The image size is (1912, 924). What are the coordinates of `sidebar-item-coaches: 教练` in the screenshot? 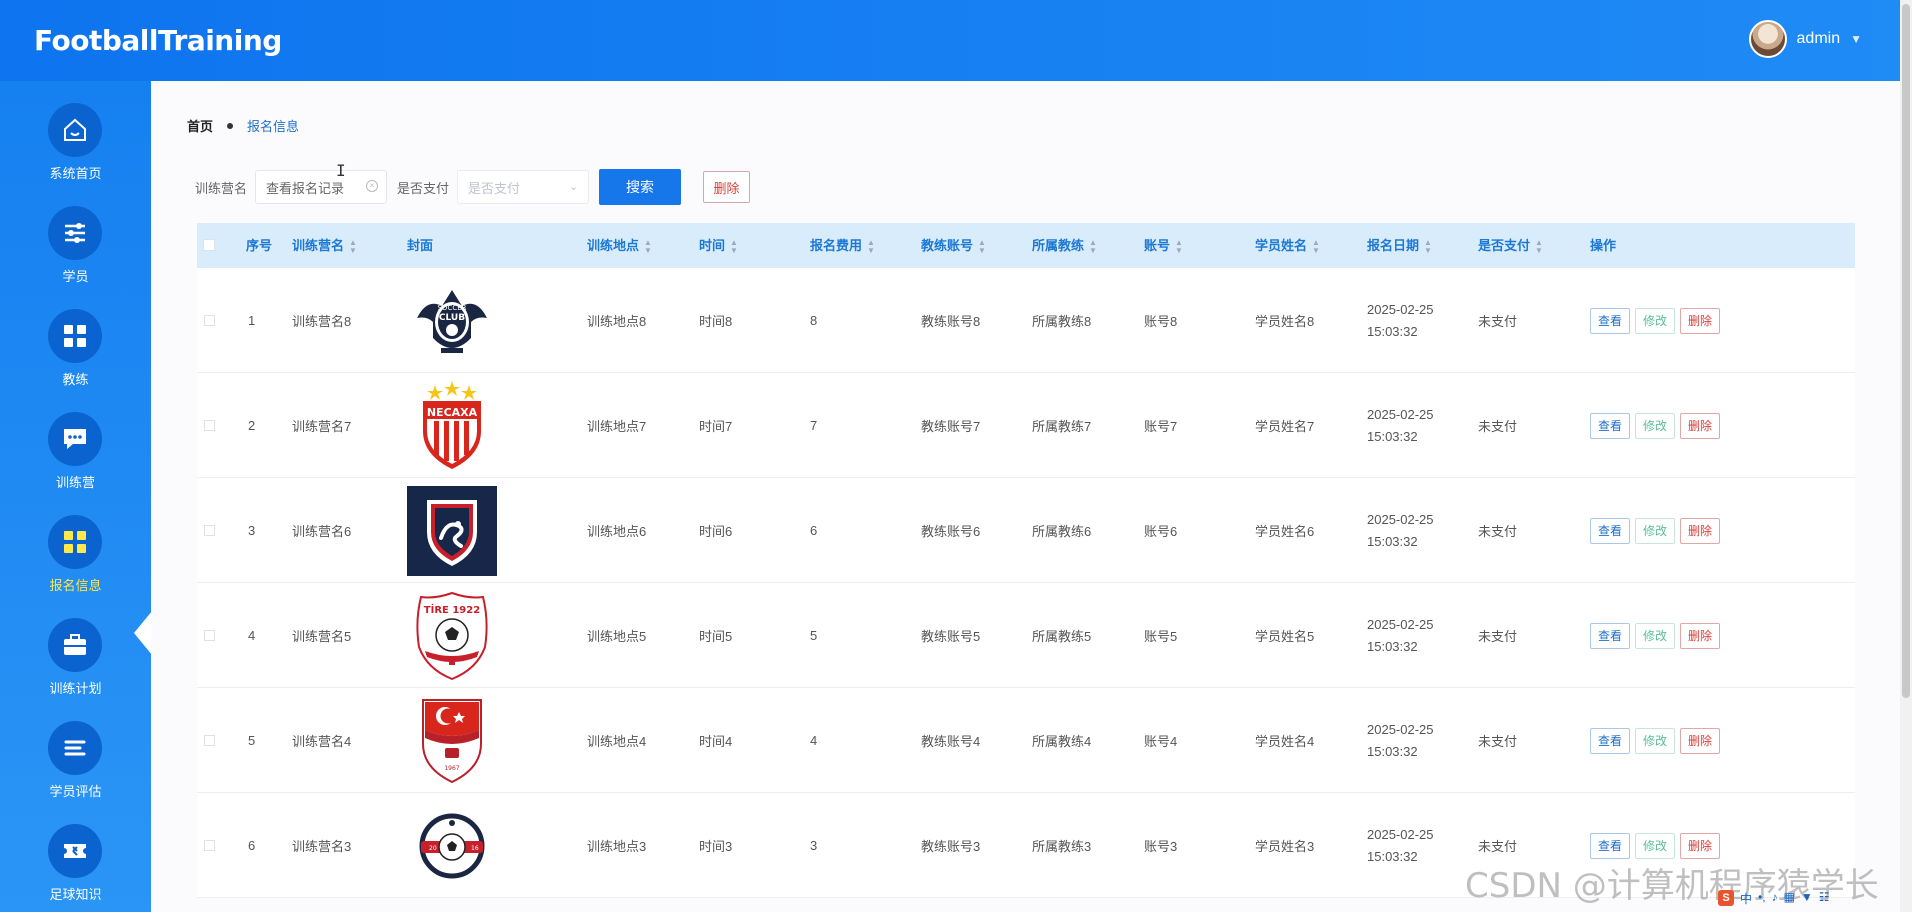 It's located at (75, 359).